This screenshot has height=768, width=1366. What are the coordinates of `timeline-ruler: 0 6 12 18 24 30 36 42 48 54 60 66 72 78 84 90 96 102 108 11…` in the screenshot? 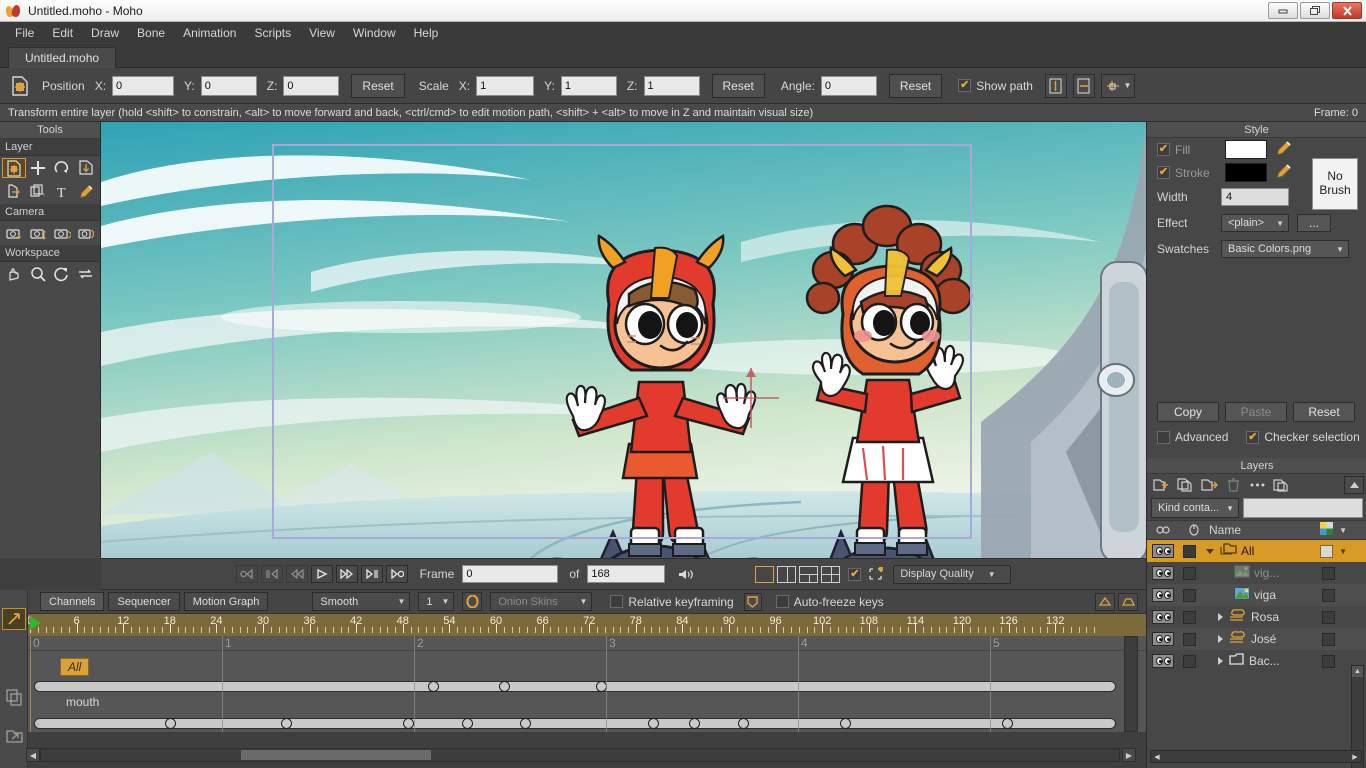 It's located at (587, 625).